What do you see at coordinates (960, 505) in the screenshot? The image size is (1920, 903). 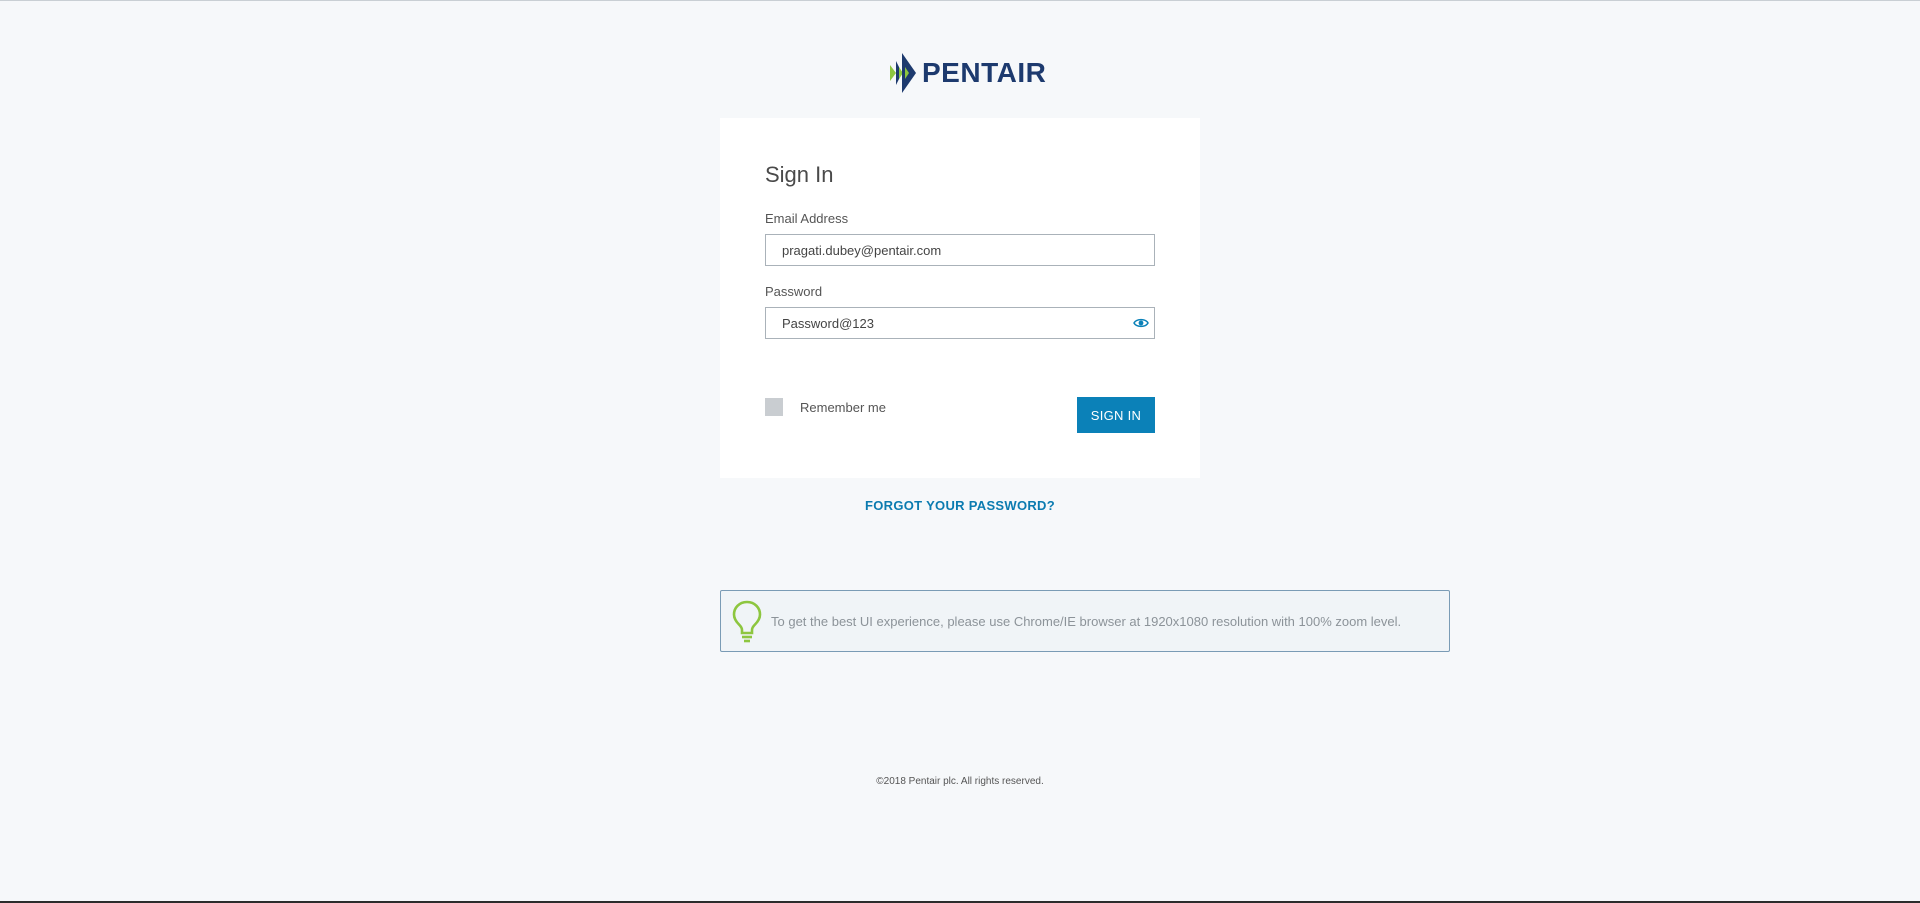 I see `forgot-password-link: FORGOT YOUR PASSWORD?` at bounding box center [960, 505].